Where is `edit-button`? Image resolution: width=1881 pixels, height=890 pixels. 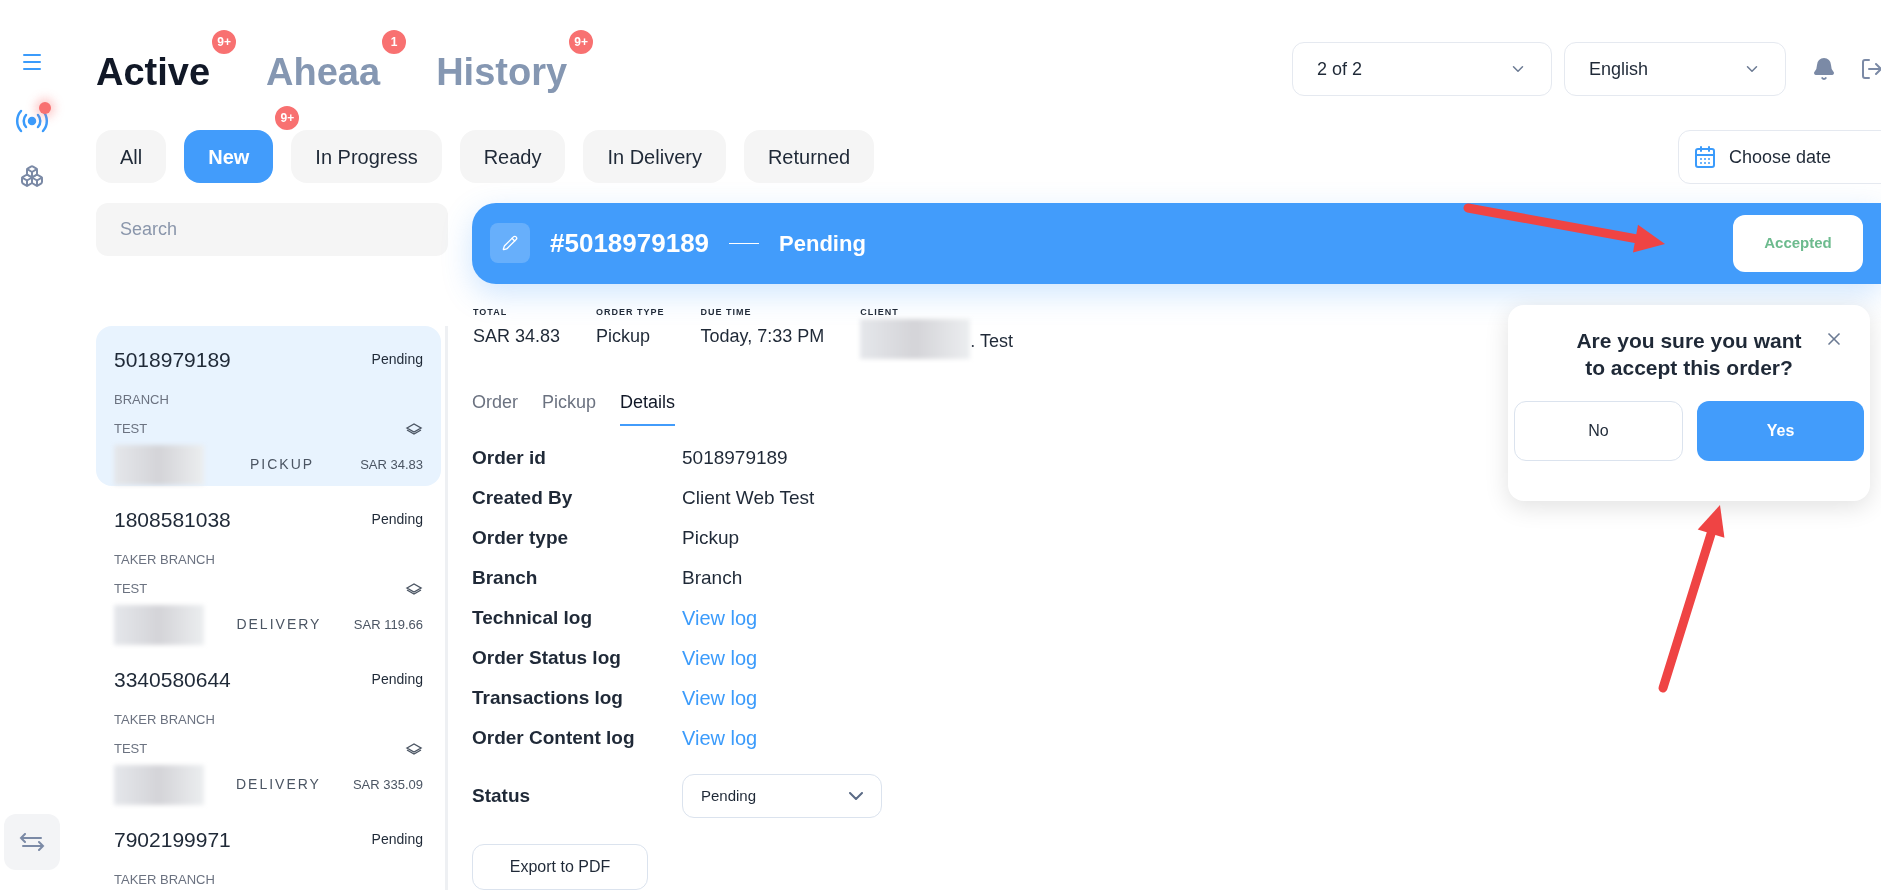
edit-button is located at coordinates (510, 243).